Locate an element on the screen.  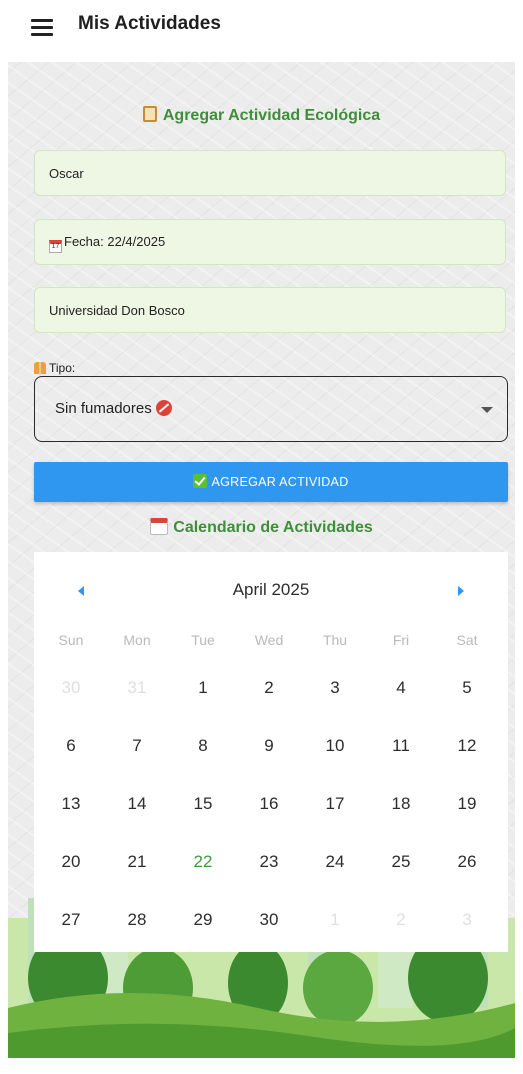
form-title: Agregar Actividad Ecológica is located at coordinates (261, 115).